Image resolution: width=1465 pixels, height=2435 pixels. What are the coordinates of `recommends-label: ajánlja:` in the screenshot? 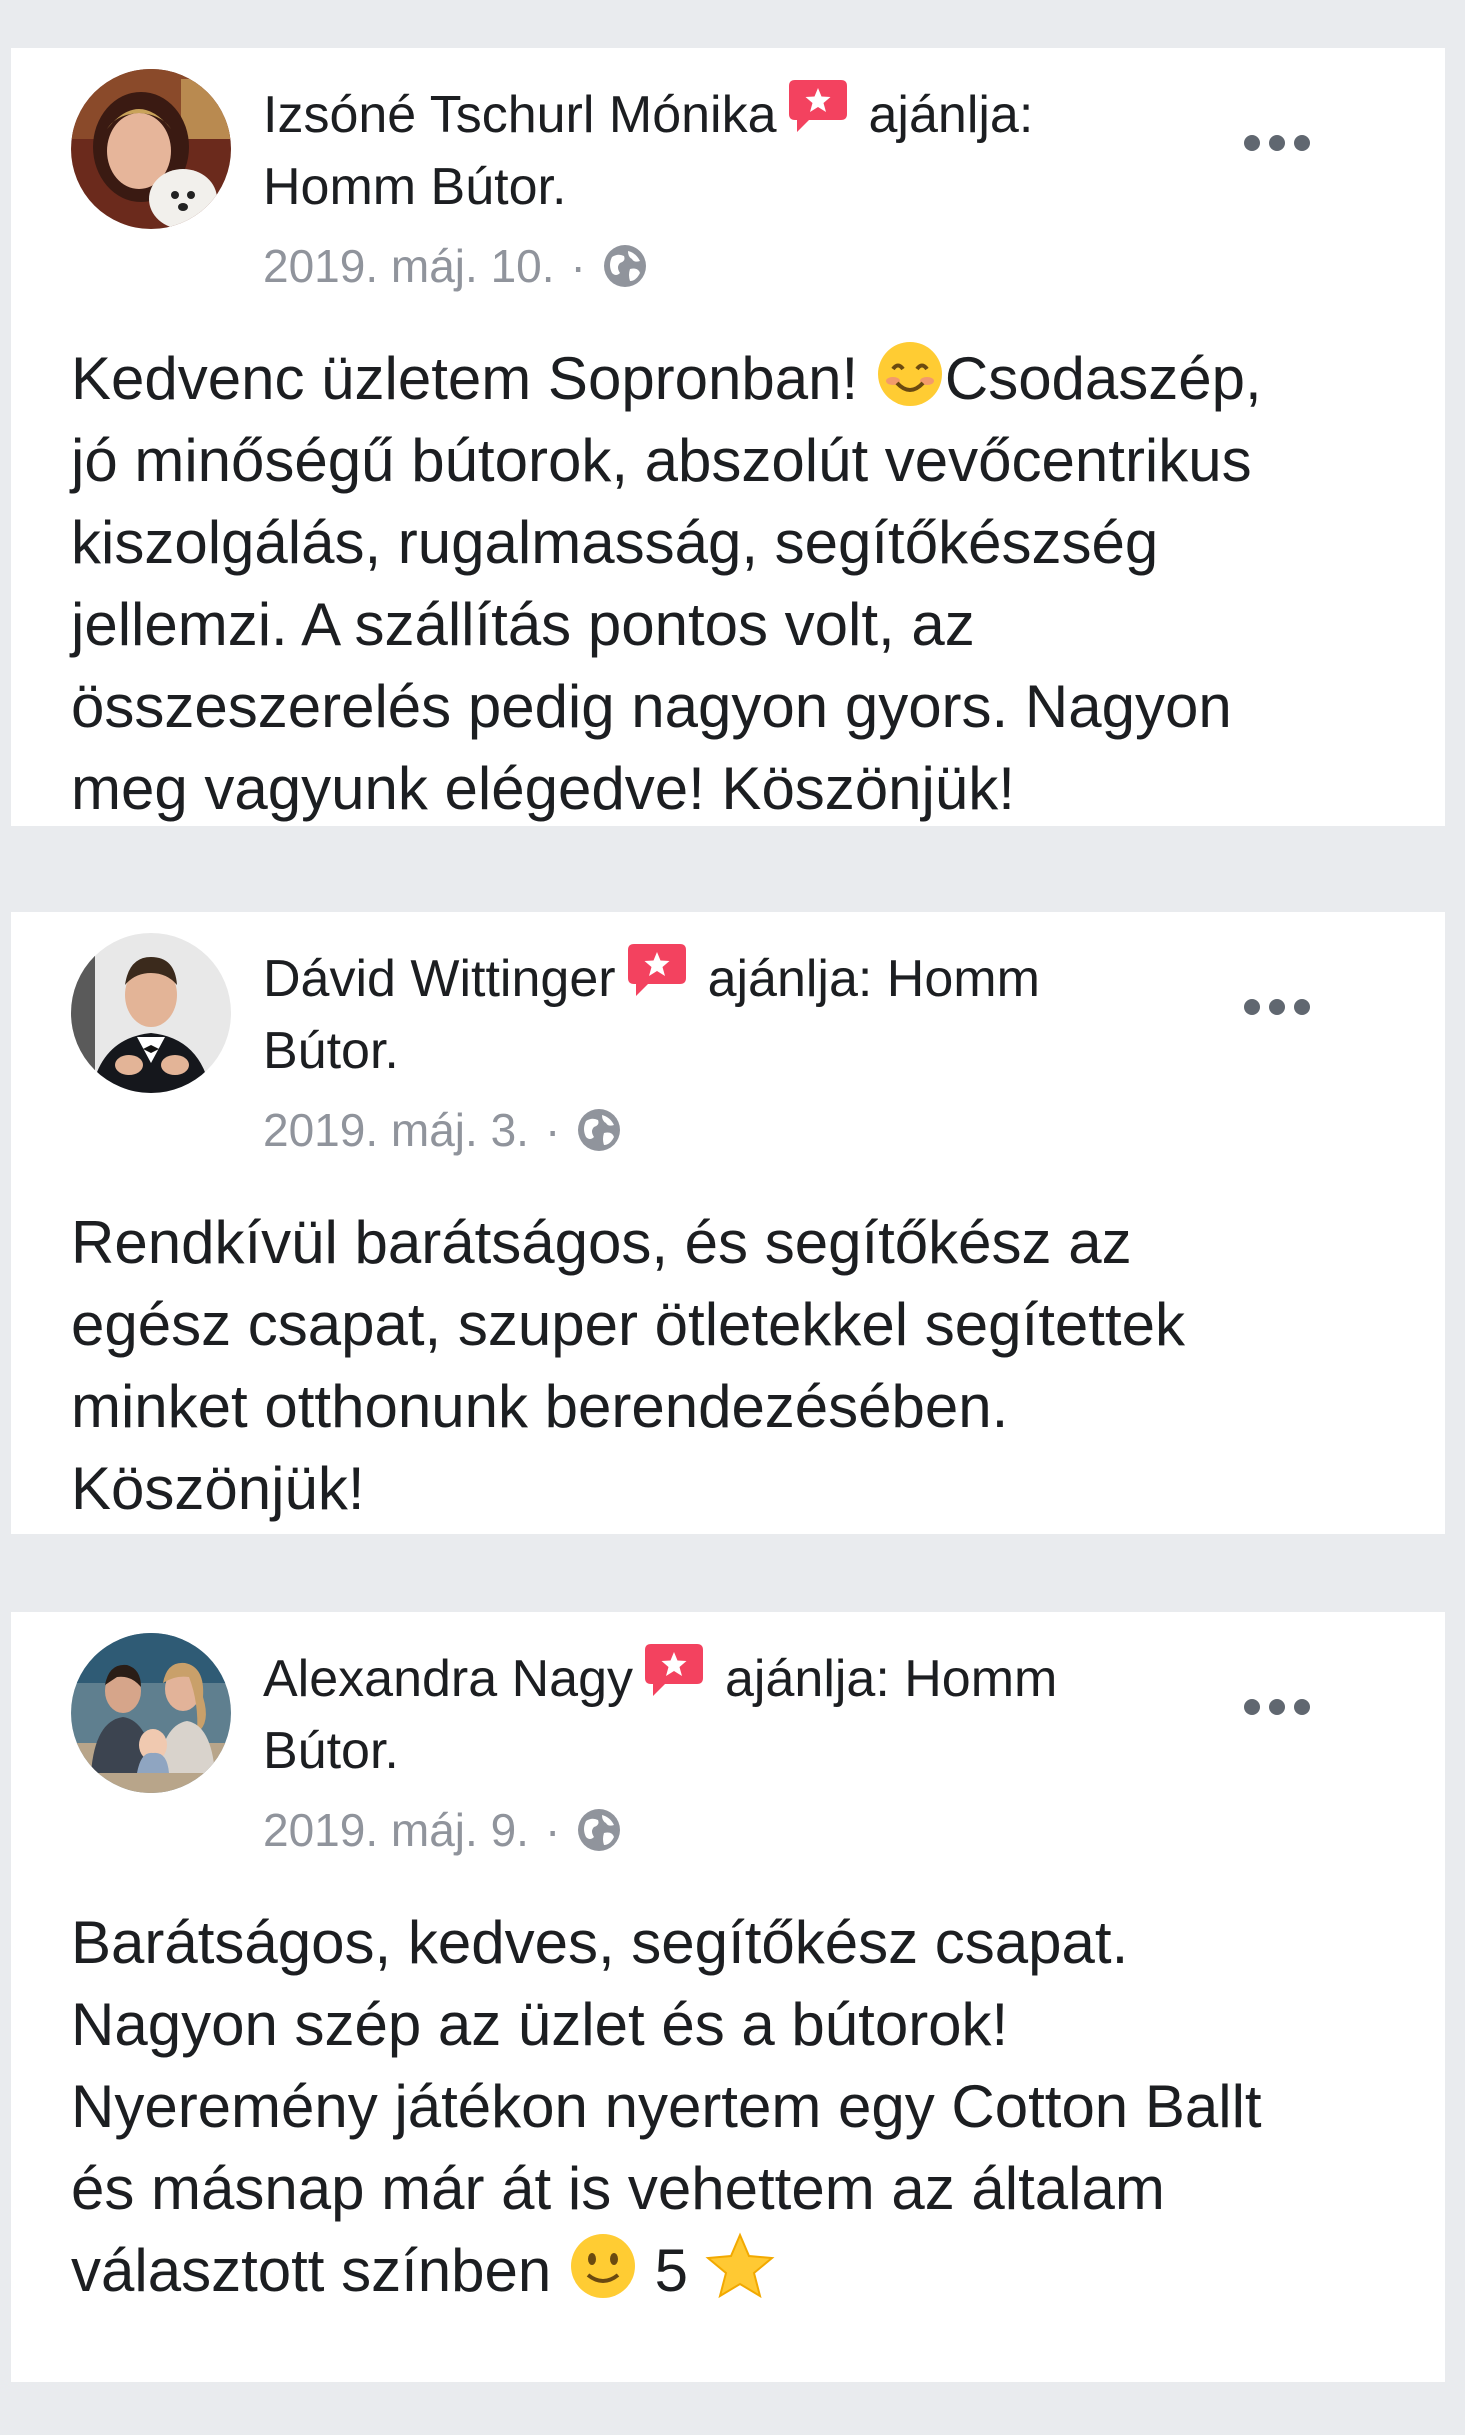 It's located at (951, 115).